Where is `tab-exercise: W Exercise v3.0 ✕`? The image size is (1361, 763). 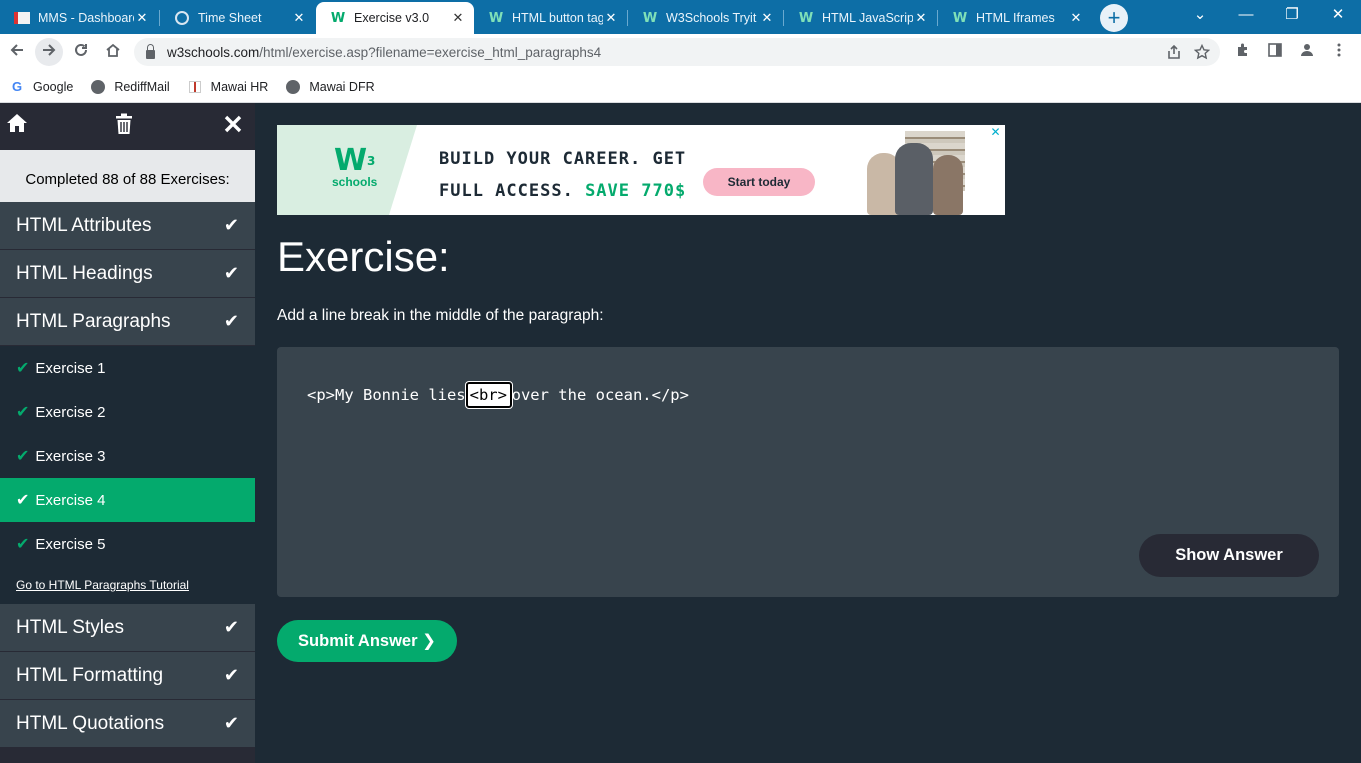 tab-exercise: W Exercise v3.0 ✕ is located at coordinates (395, 18).